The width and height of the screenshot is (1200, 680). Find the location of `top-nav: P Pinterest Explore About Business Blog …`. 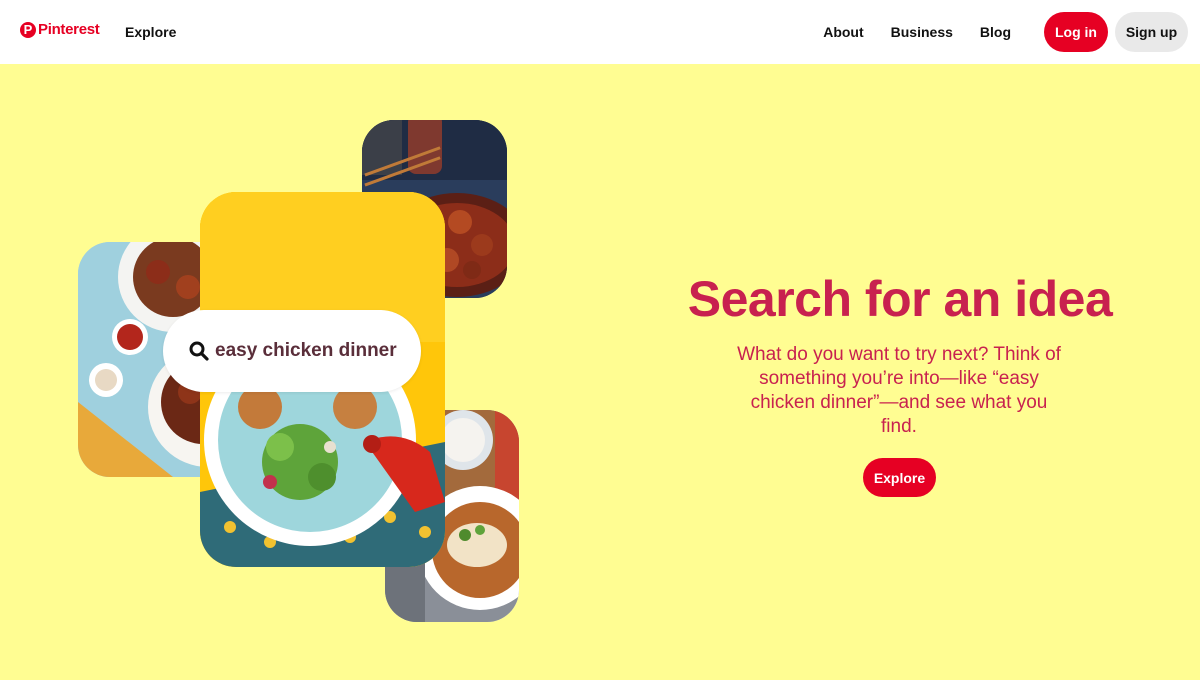

top-nav: P Pinterest Explore About Business Blog … is located at coordinates (600, 32).